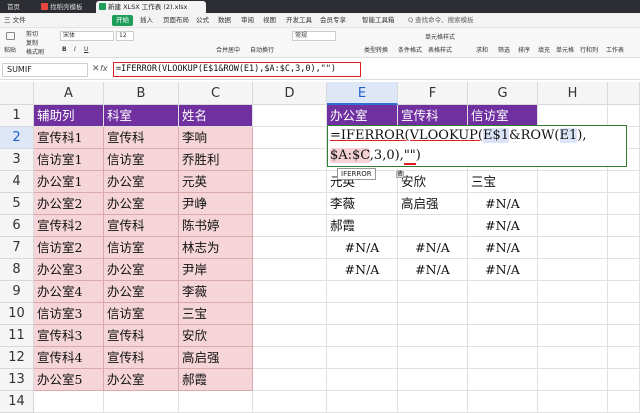  What do you see at coordinates (573, 380) in the screenshot?
I see `cell-h13` at bounding box center [573, 380].